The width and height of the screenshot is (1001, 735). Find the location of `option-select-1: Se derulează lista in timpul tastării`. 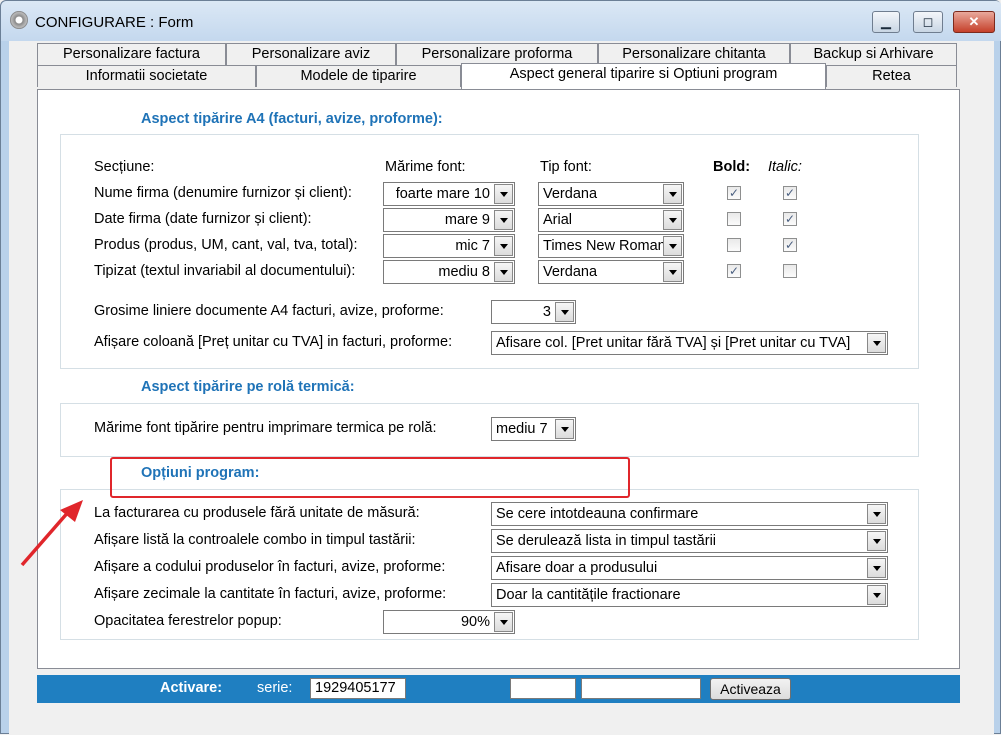

option-select-1: Se derulează lista in timpul tastării is located at coordinates (689, 541).